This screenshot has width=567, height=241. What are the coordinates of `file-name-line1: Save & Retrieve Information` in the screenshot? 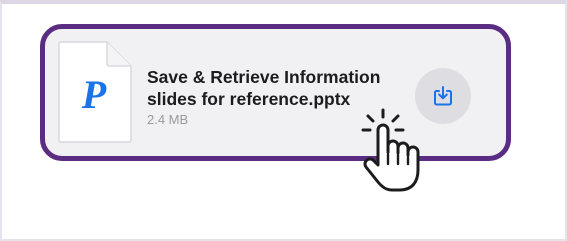 It's located at (264, 77).